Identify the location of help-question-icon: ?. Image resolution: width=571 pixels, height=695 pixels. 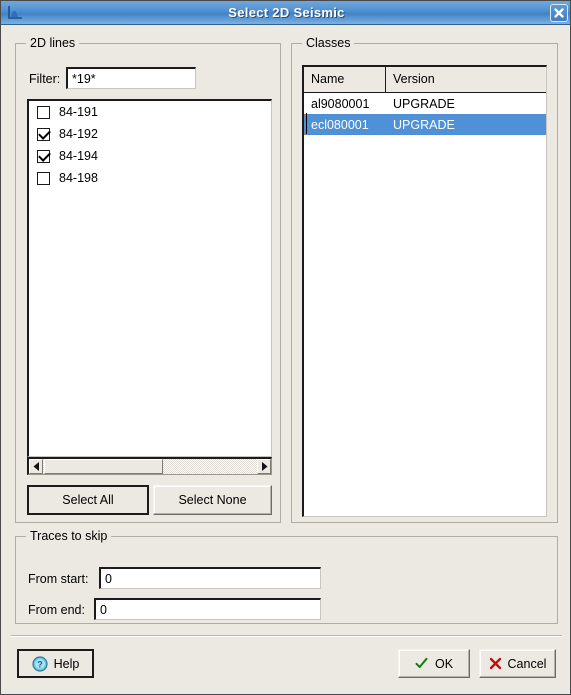
(40, 663).